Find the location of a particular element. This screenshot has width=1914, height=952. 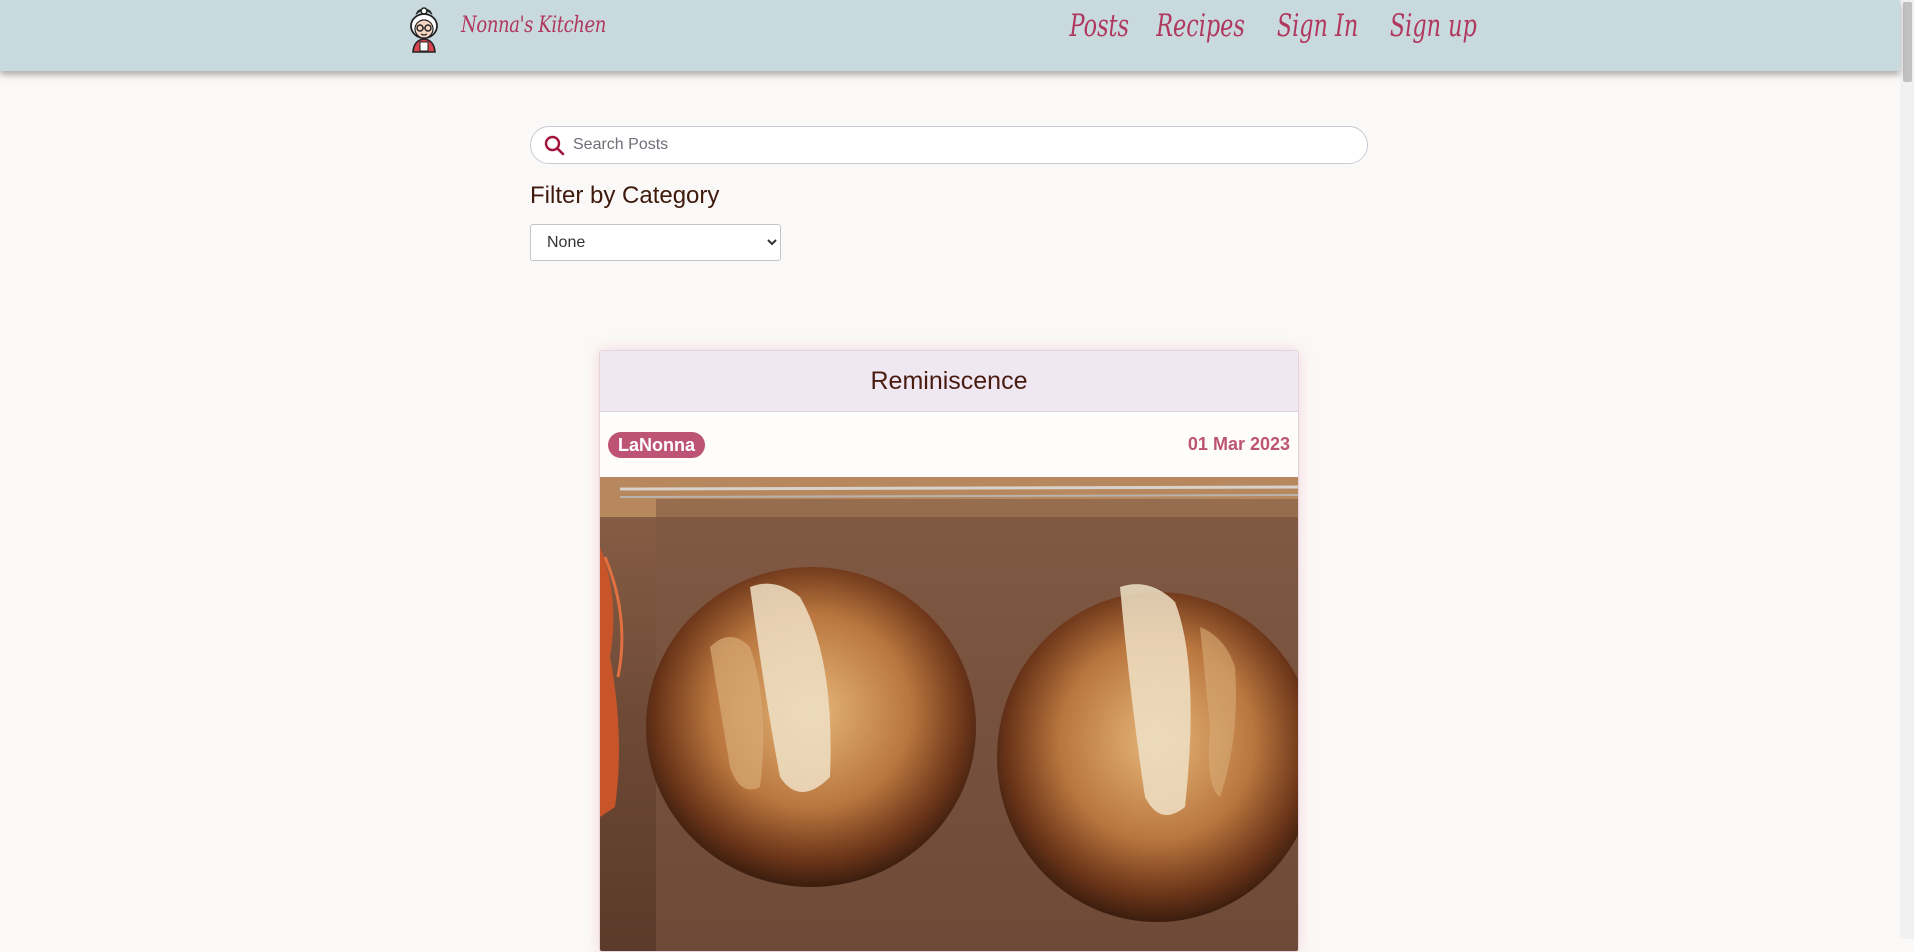

post-title: Reminiscence is located at coordinates (948, 381).